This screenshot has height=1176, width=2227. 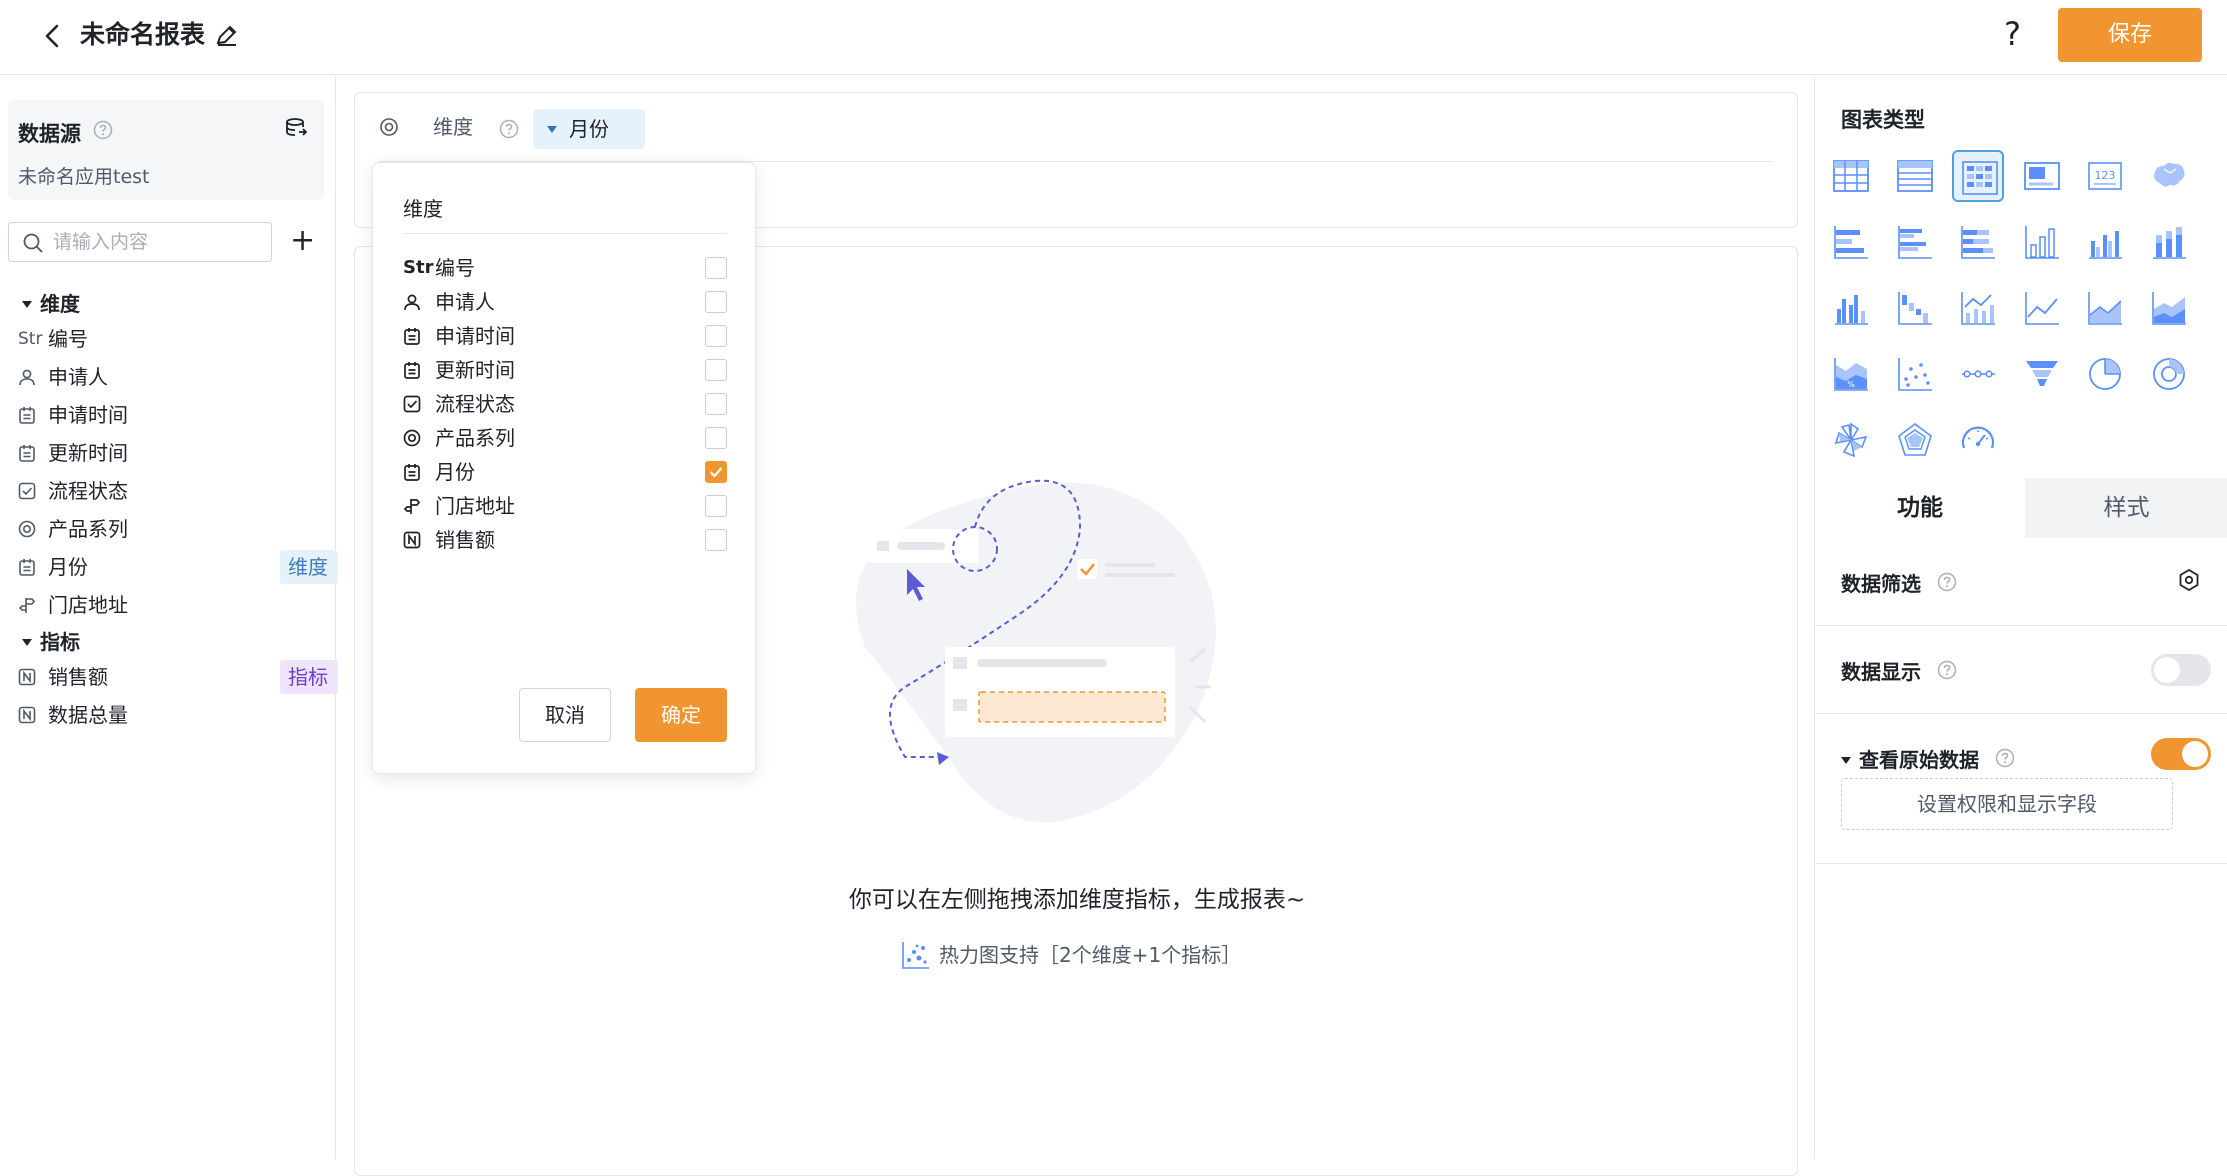 I want to click on tab-function: 功能, so click(x=1920, y=508).